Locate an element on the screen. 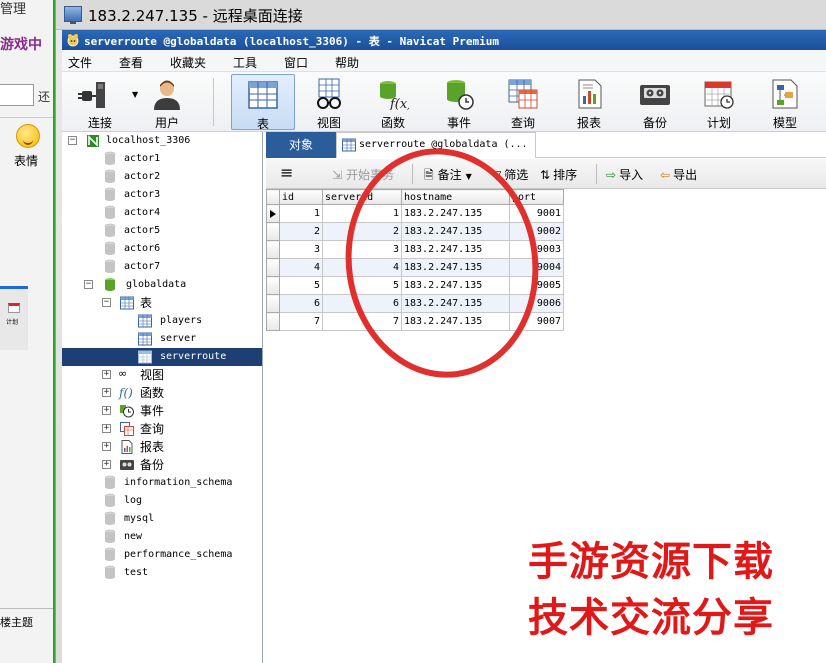  user-button: 用户 is located at coordinates (167, 102).